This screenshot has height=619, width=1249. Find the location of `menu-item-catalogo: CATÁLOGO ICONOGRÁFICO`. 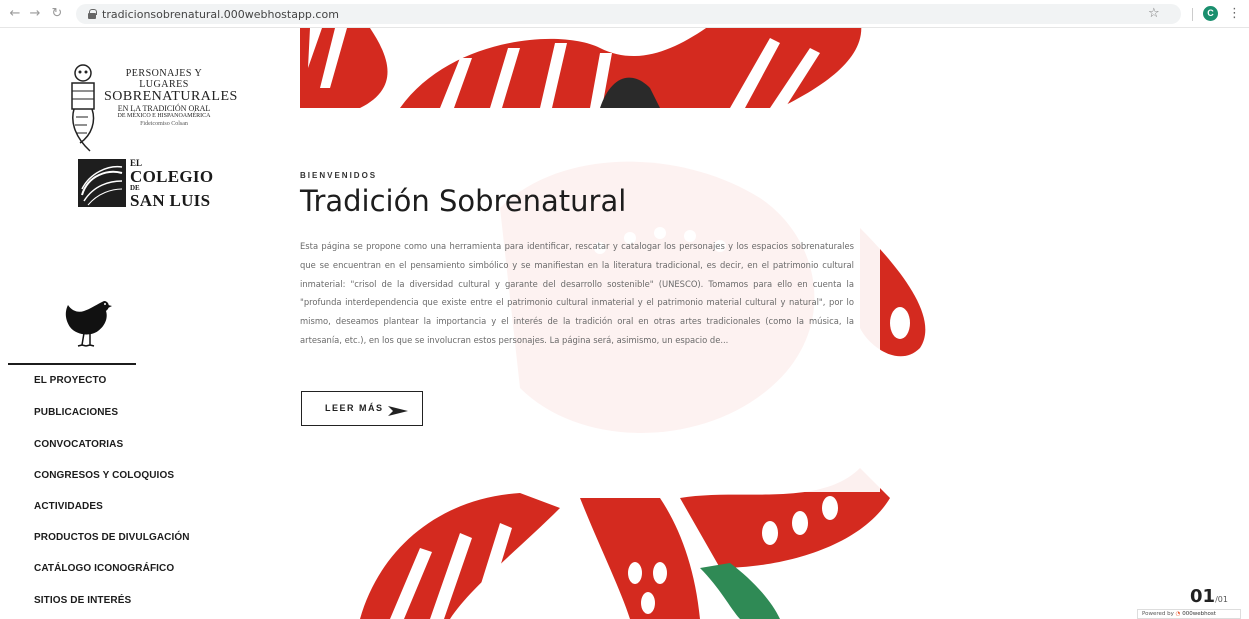

menu-item-catalogo: CATÁLOGO ICONOGRÁFICO is located at coordinates (104, 568).